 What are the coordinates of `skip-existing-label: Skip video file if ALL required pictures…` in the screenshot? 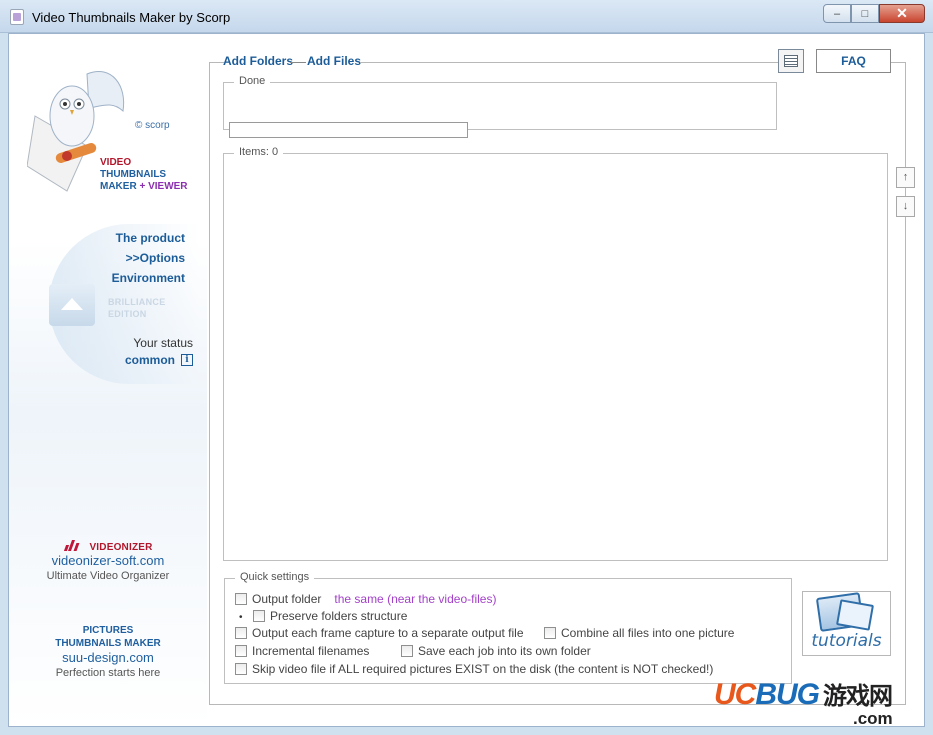 It's located at (483, 669).